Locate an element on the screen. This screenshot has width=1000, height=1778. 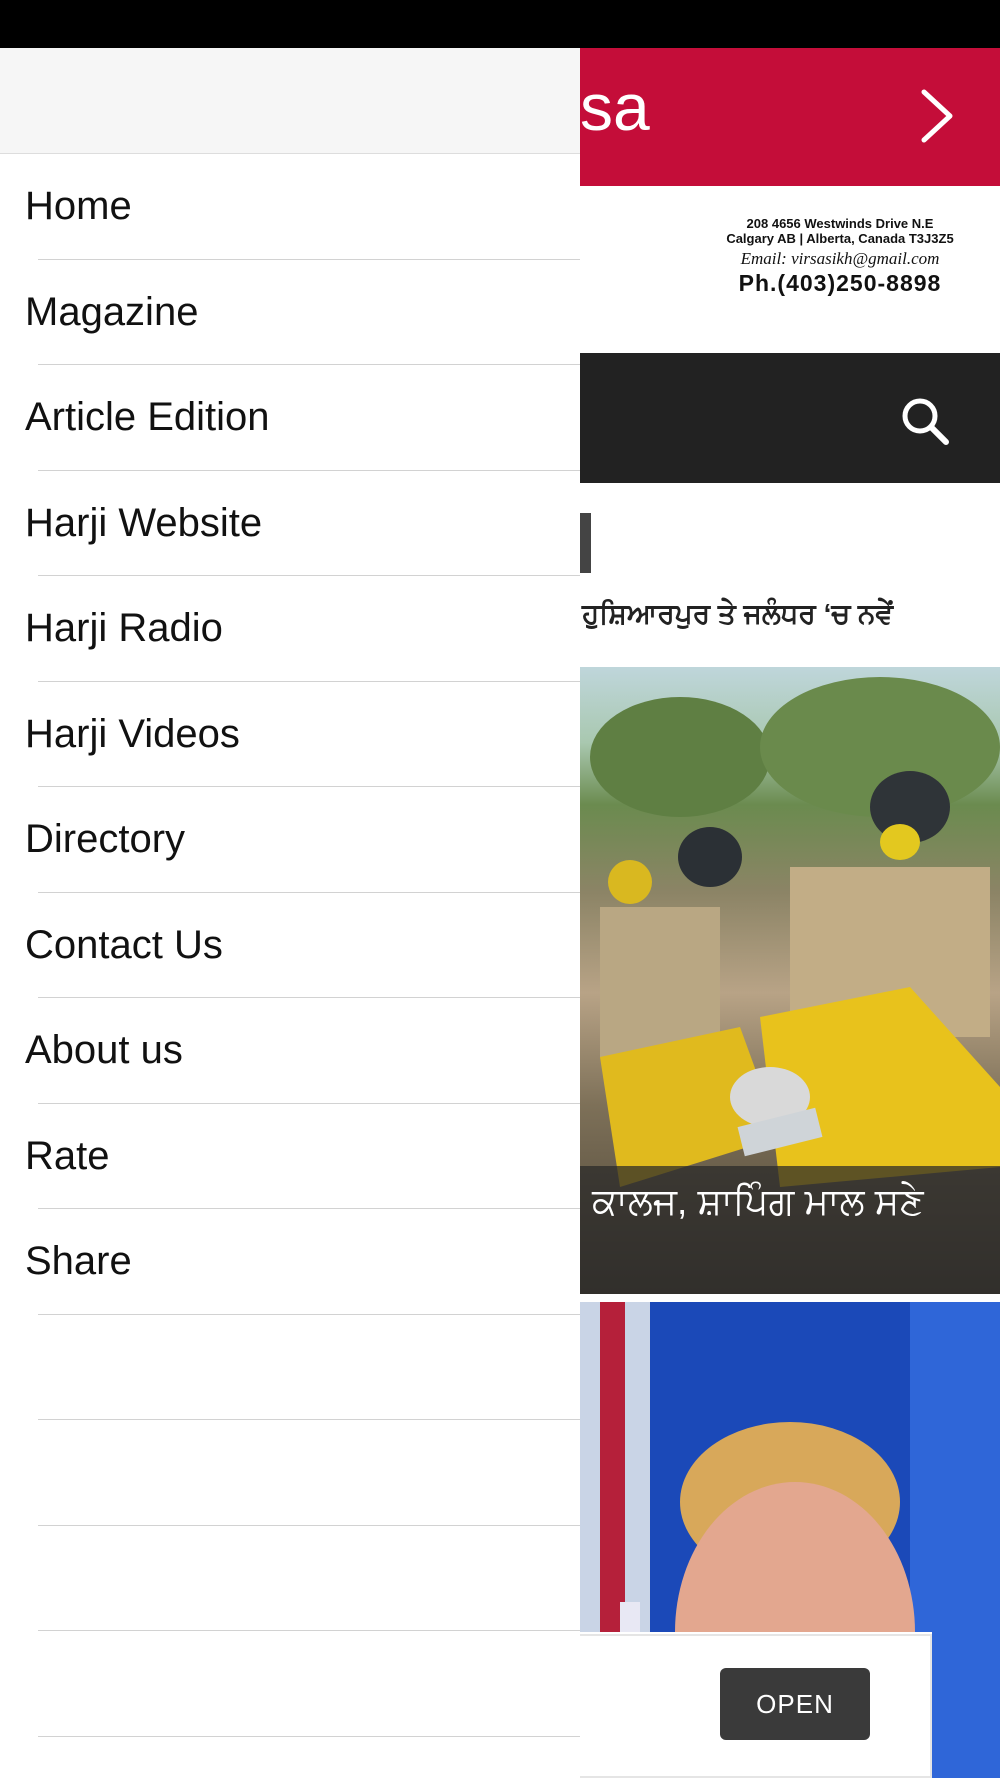
drawer-header is located at coordinates (290, 101).